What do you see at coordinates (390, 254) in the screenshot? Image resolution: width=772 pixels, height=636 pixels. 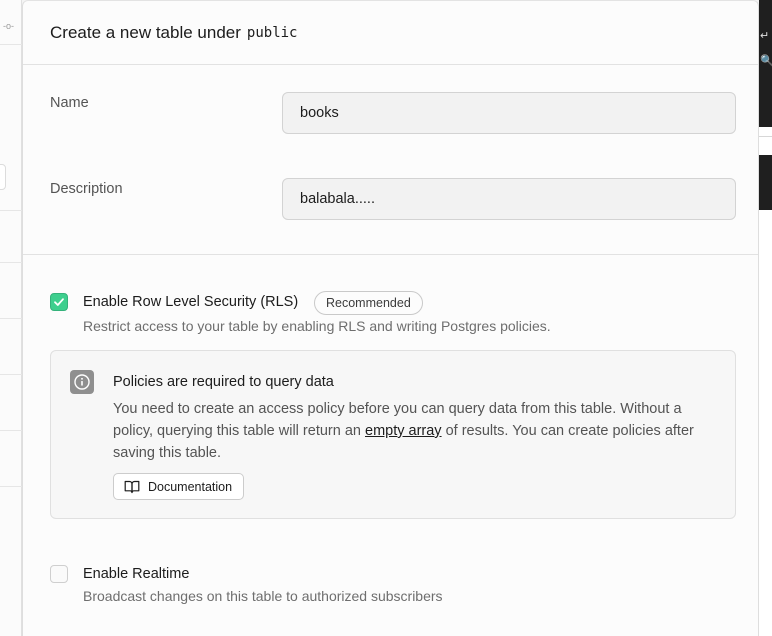 I see `section-divider` at bounding box center [390, 254].